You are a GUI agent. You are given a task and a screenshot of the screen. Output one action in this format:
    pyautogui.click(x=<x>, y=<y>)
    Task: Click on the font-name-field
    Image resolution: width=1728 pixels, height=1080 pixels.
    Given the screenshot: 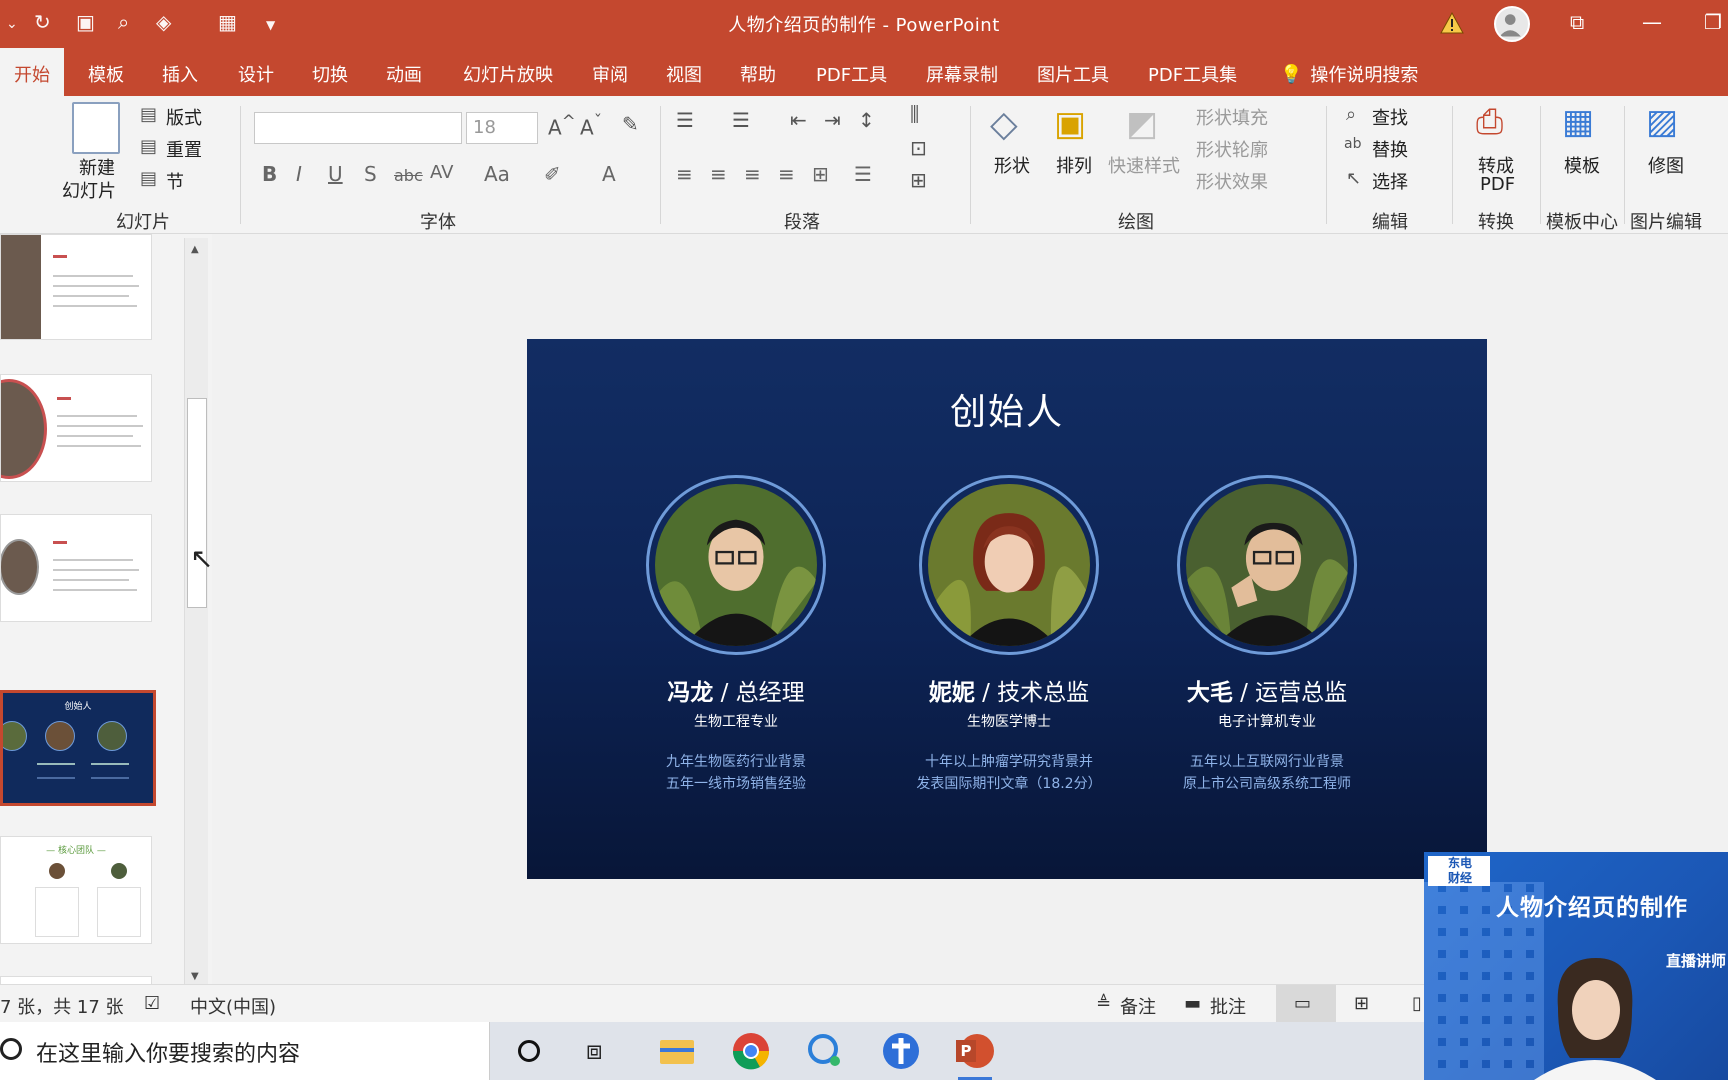 What is the action you would take?
    pyautogui.click(x=358, y=128)
    